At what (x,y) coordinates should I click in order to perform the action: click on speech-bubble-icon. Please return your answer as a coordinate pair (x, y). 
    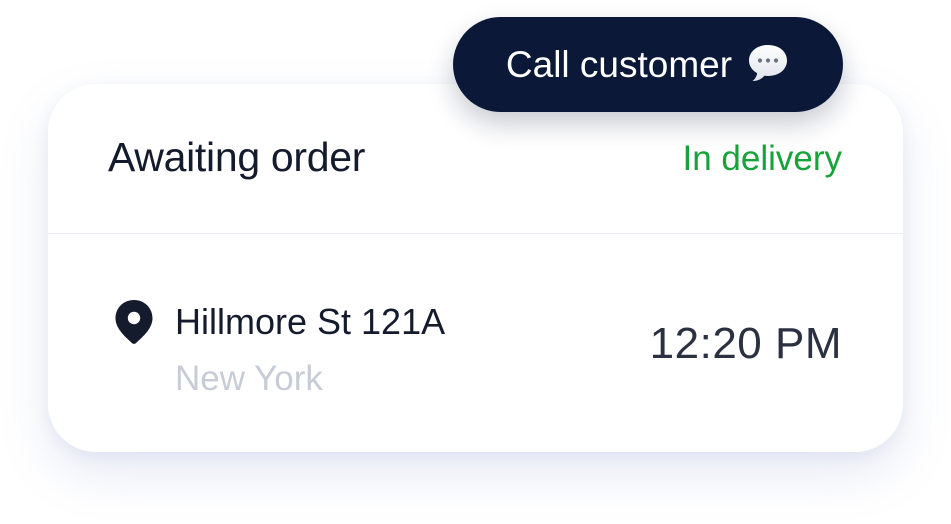
    Looking at the image, I should click on (768, 62).